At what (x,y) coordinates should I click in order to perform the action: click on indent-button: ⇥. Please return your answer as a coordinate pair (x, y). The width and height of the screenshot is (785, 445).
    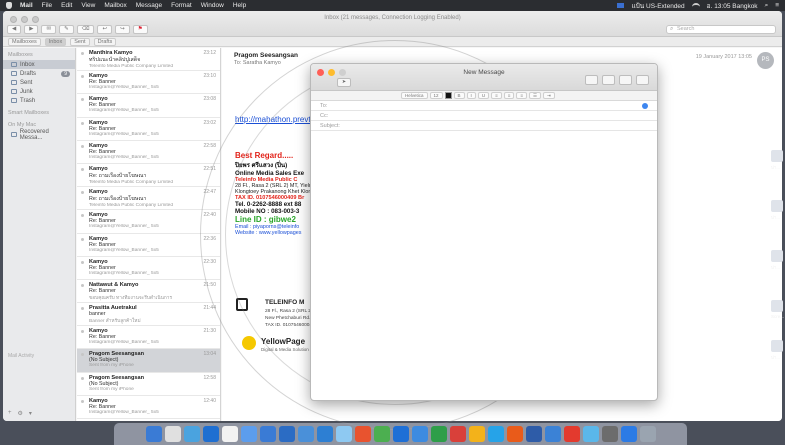
    Looking at the image, I should click on (549, 95).